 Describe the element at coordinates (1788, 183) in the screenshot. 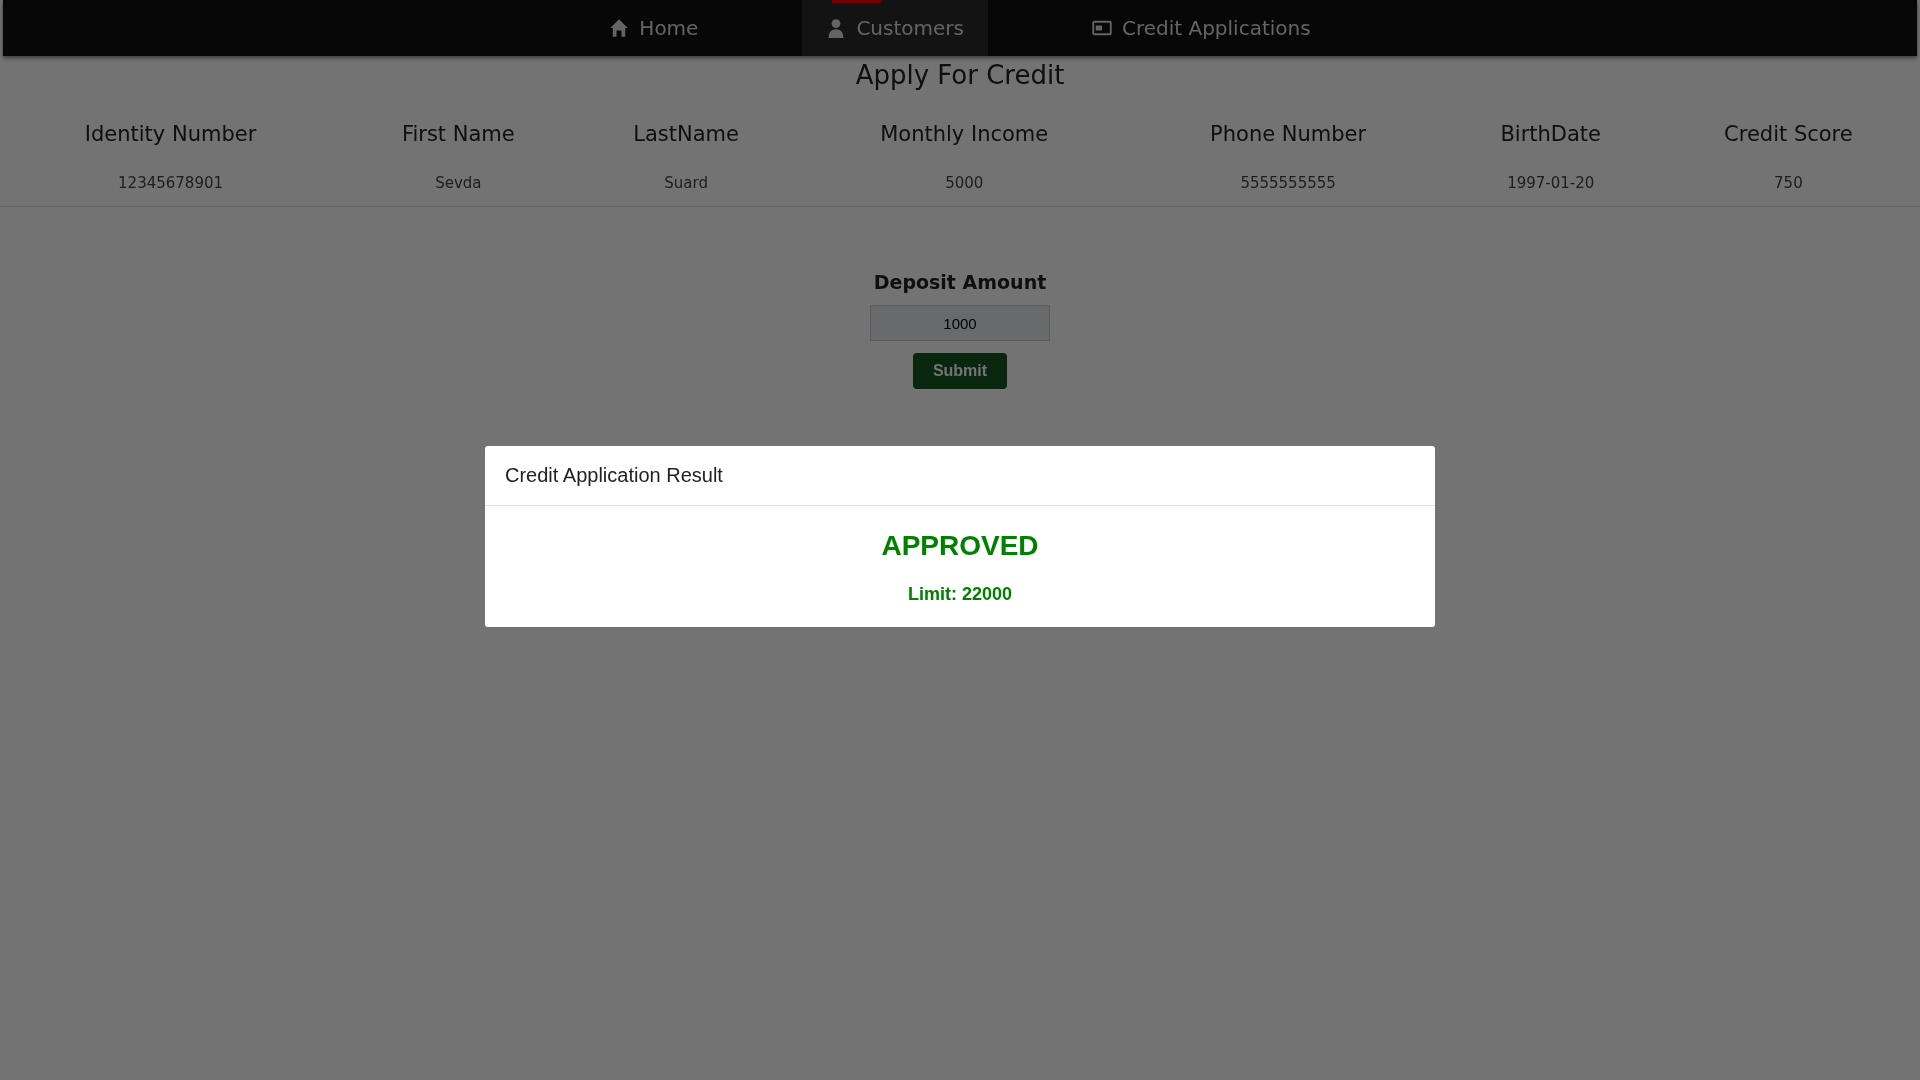

I see `table-cell: 750` at that location.